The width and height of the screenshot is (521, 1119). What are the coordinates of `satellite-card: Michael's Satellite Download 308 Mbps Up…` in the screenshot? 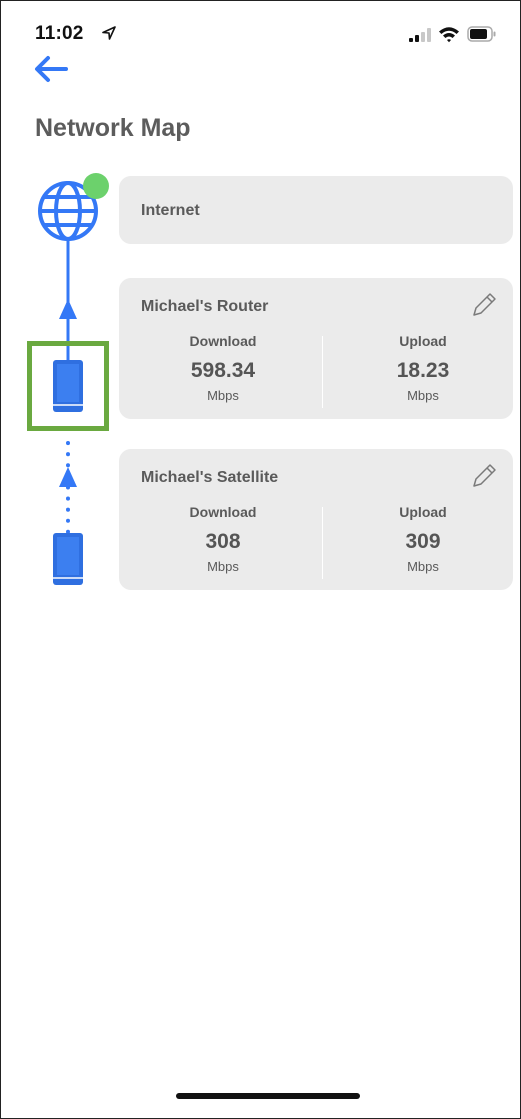 It's located at (316, 519).